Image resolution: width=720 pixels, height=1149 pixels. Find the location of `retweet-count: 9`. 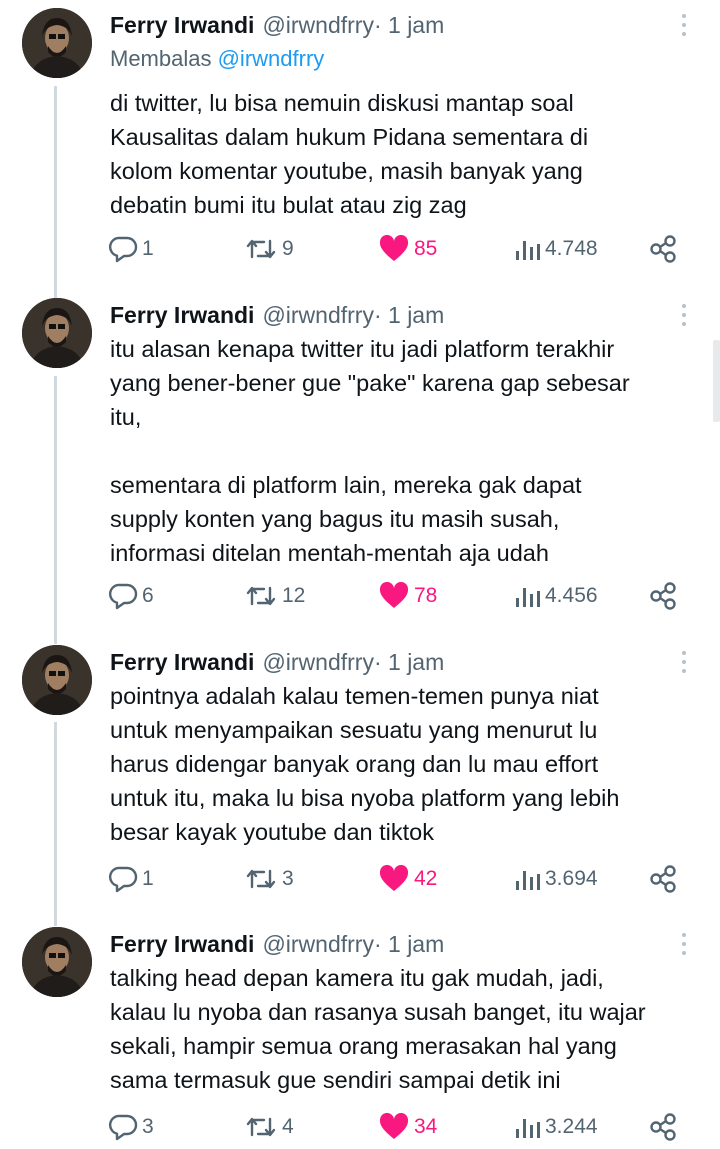

retweet-count: 9 is located at coordinates (288, 248).